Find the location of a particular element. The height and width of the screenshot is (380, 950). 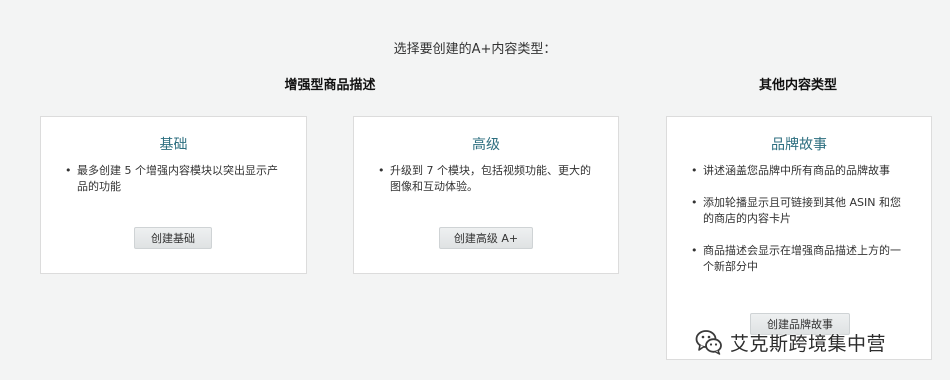

section-heading-enhanced: 增强型商品描述 is located at coordinates (330, 85).